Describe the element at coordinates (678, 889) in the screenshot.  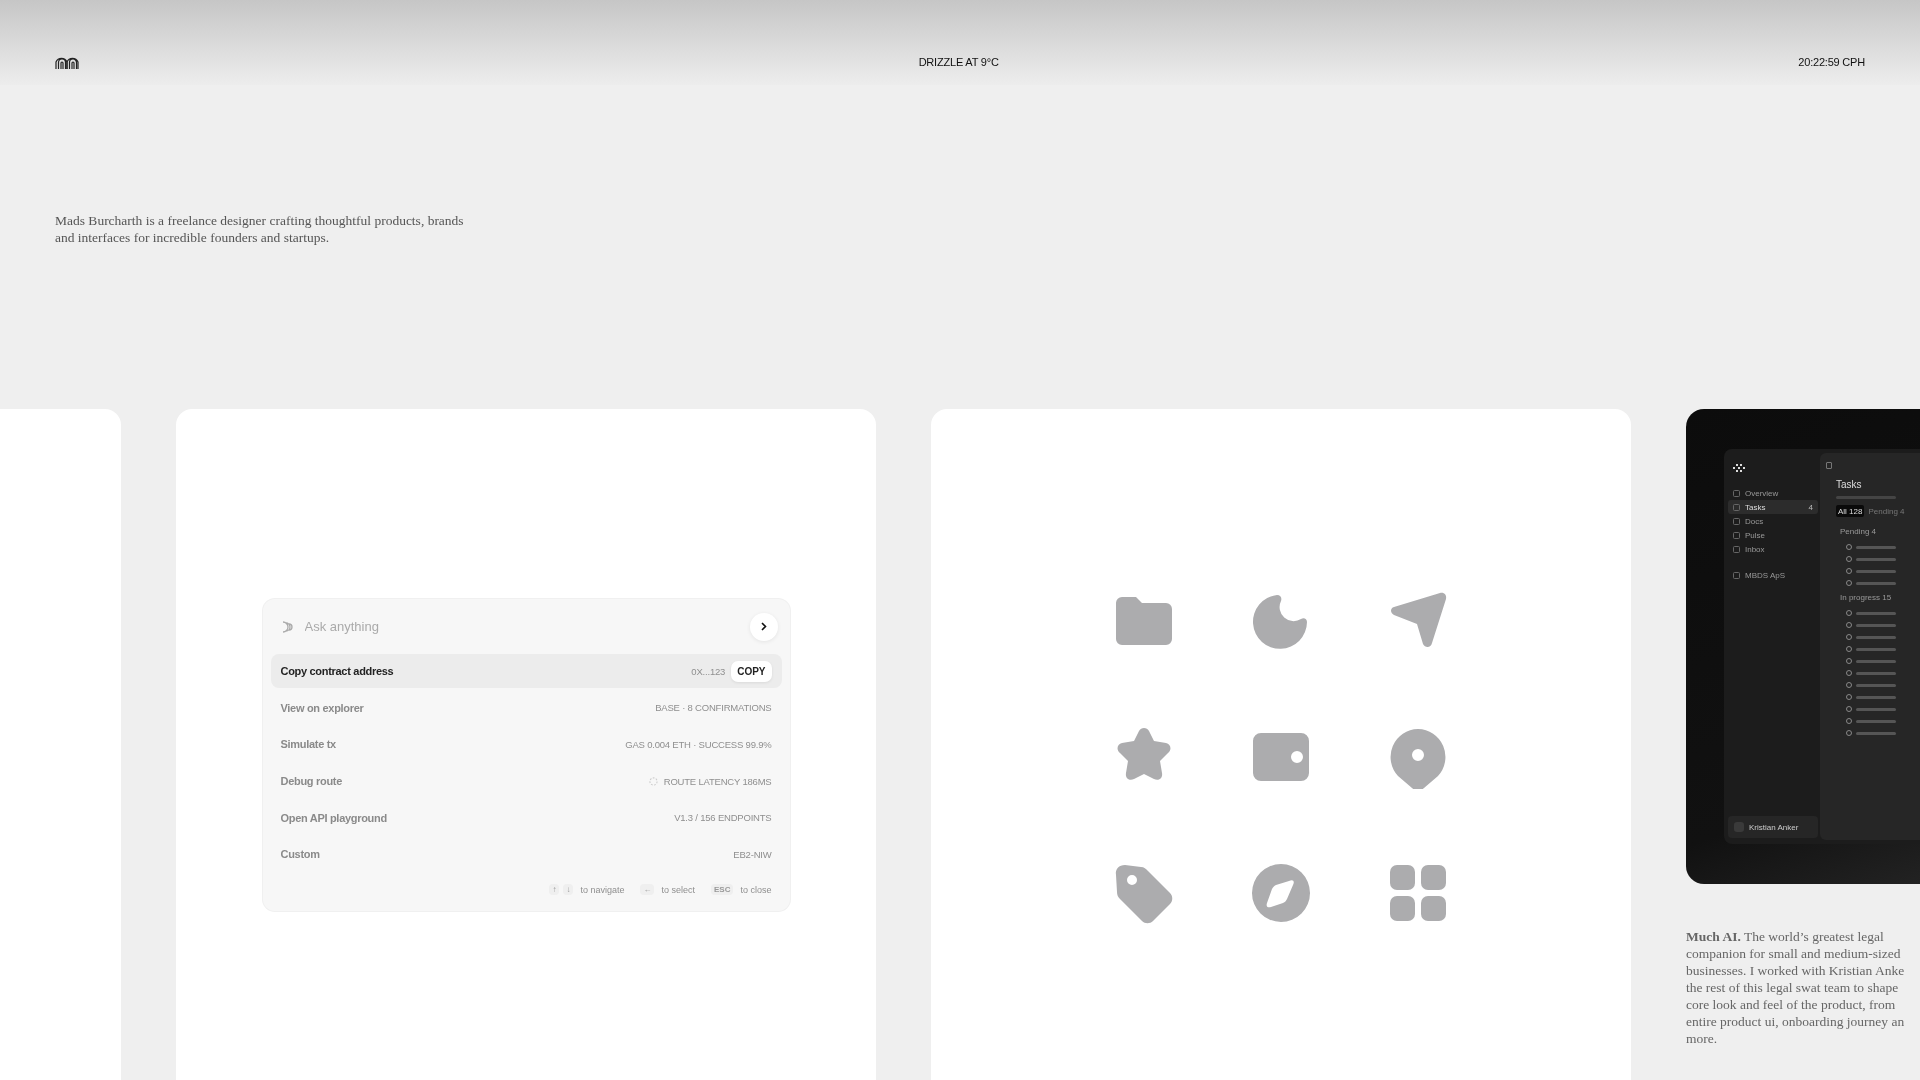
I see `hint-label: to select` at that location.